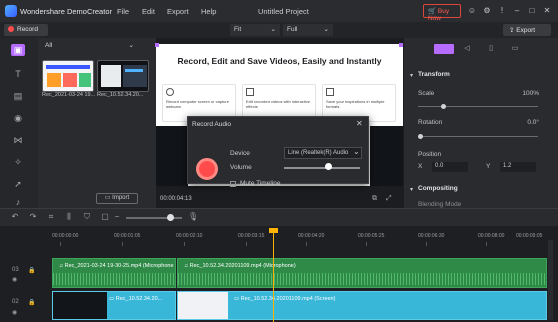 Image resolution: width=558 pixels, height=322 pixels. What do you see at coordinates (389, 199) in the screenshot?
I see `fullscreen-icon: ⤢` at bounding box center [389, 199].